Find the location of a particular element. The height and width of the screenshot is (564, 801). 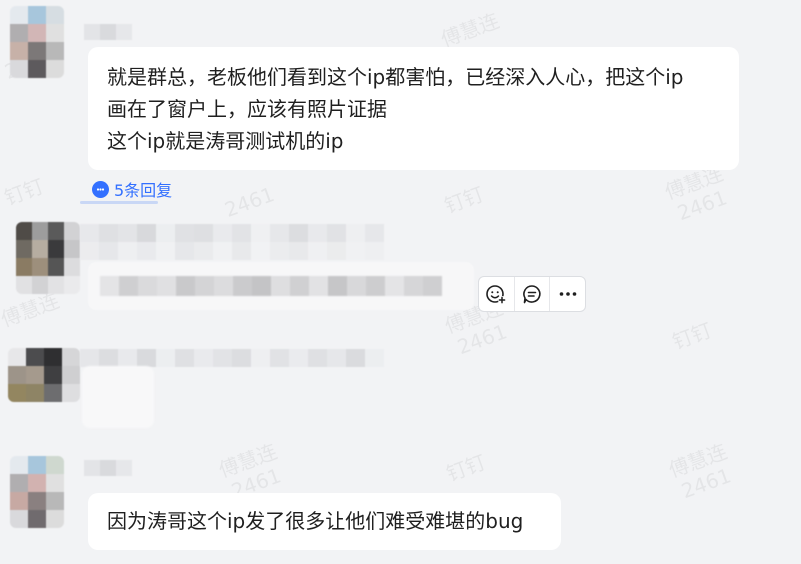

message-text: 这个ip就是涛哥测试机的ip is located at coordinates (225, 141).